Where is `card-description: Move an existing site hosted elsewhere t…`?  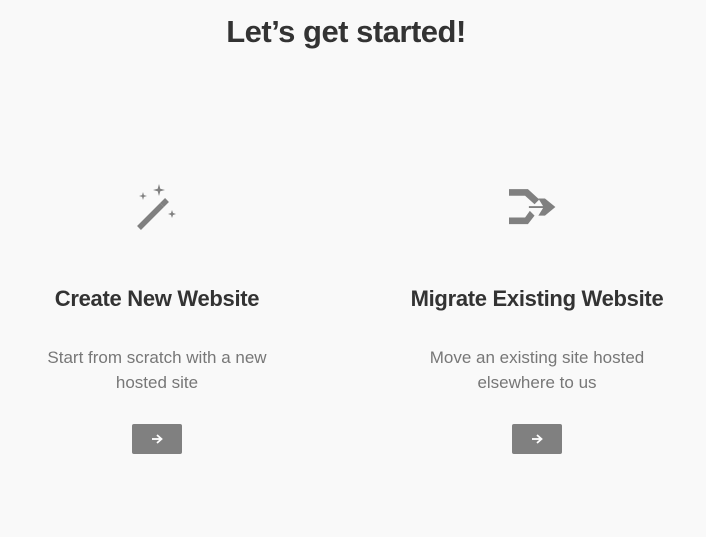
card-description: Move an existing site hosted elsewhere t… is located at coordinates (537, 370).